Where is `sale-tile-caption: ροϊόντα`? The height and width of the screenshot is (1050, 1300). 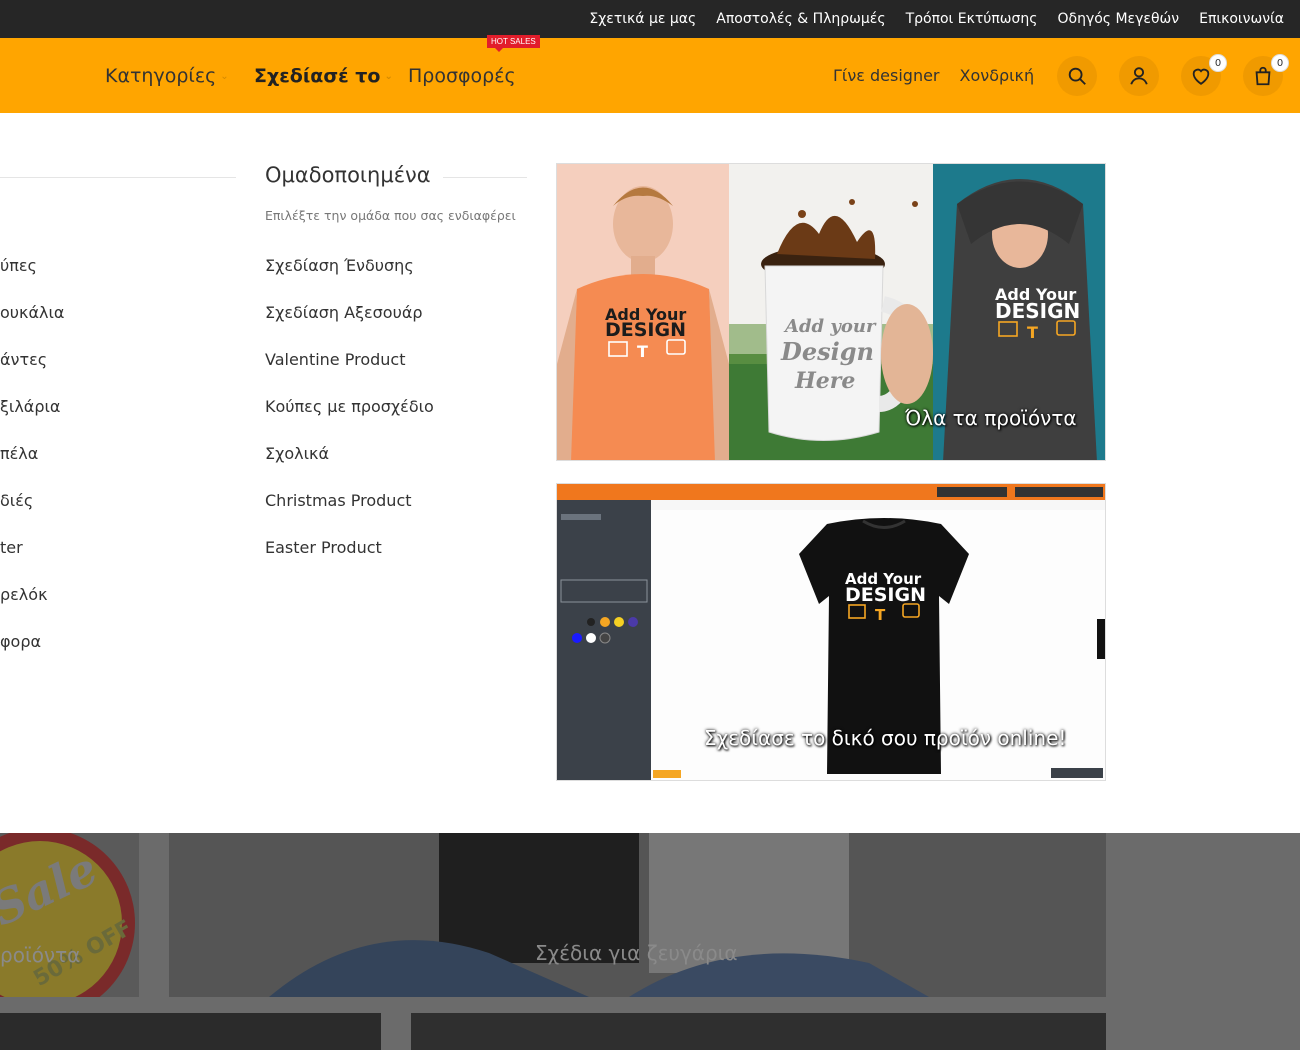
sale-tile-caption: ροϊόντα is located at coordinates (40, 955).